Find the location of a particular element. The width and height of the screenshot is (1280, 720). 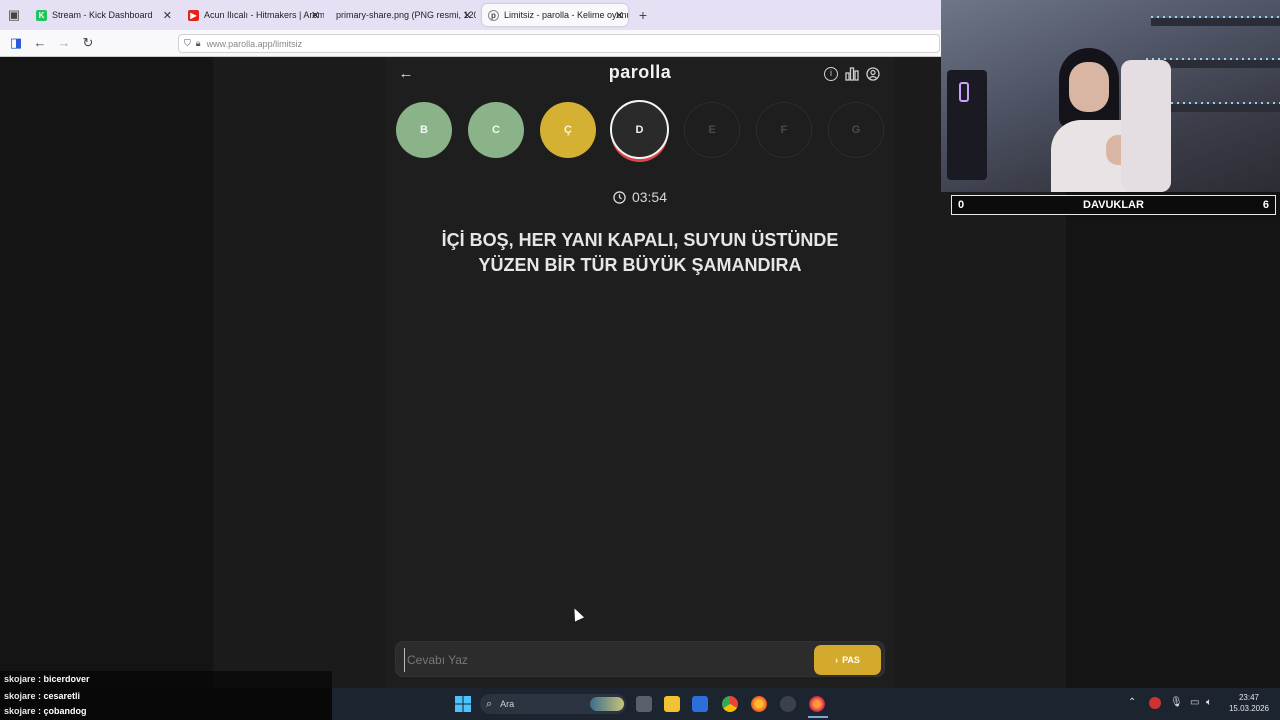

reload-icon: ↻ is located at coordinates (88, 43).